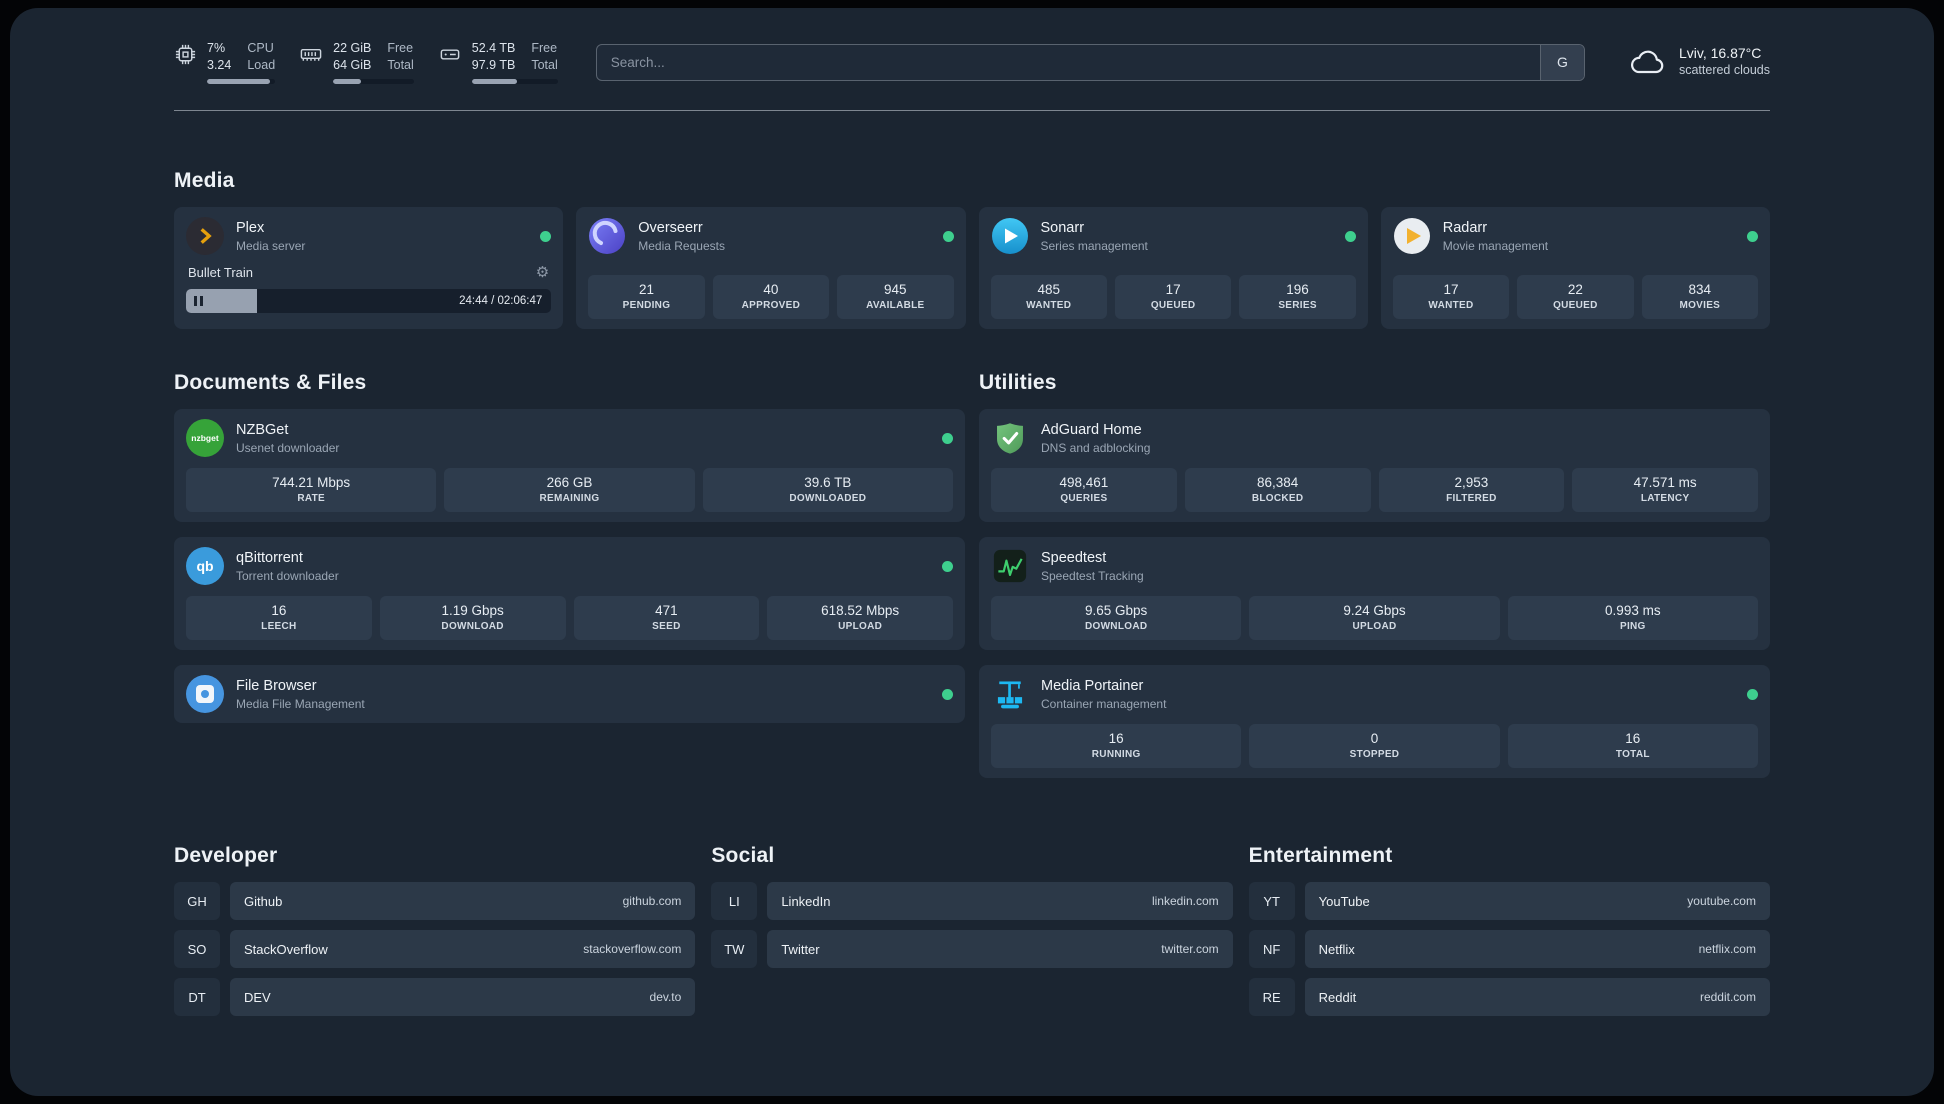 Image resolution: width=1944 pixels, height=1104 pixels. Describe the element at coordinates (569, 694) in the screenshot. I see `service-card-filebrowser: File Browser Media File Management` at that location.